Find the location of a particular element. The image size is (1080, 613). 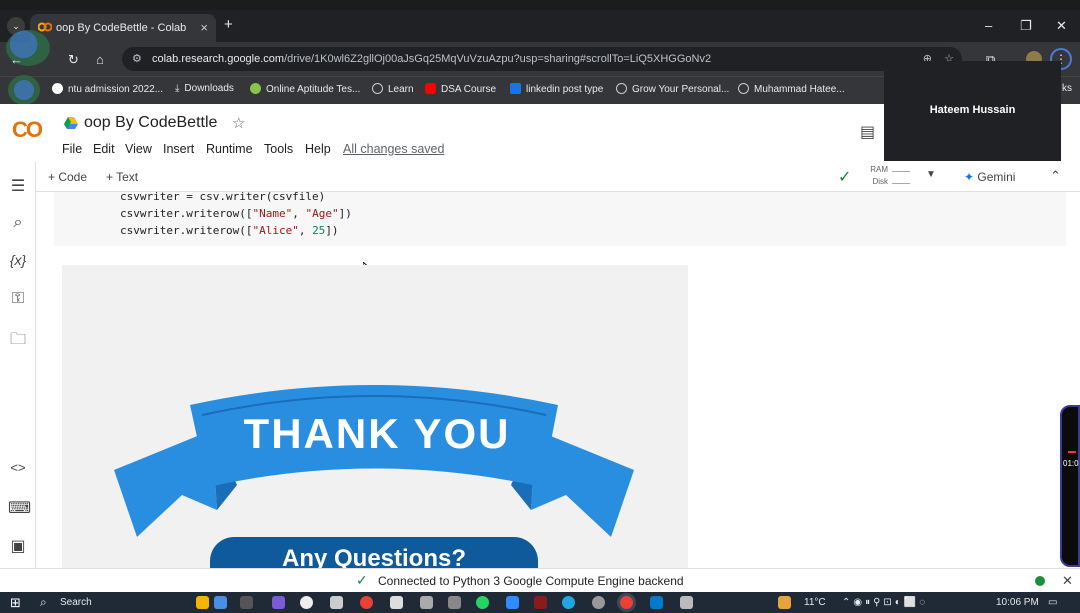

comments-icon: ▤ is located at coordinates (867, 132).